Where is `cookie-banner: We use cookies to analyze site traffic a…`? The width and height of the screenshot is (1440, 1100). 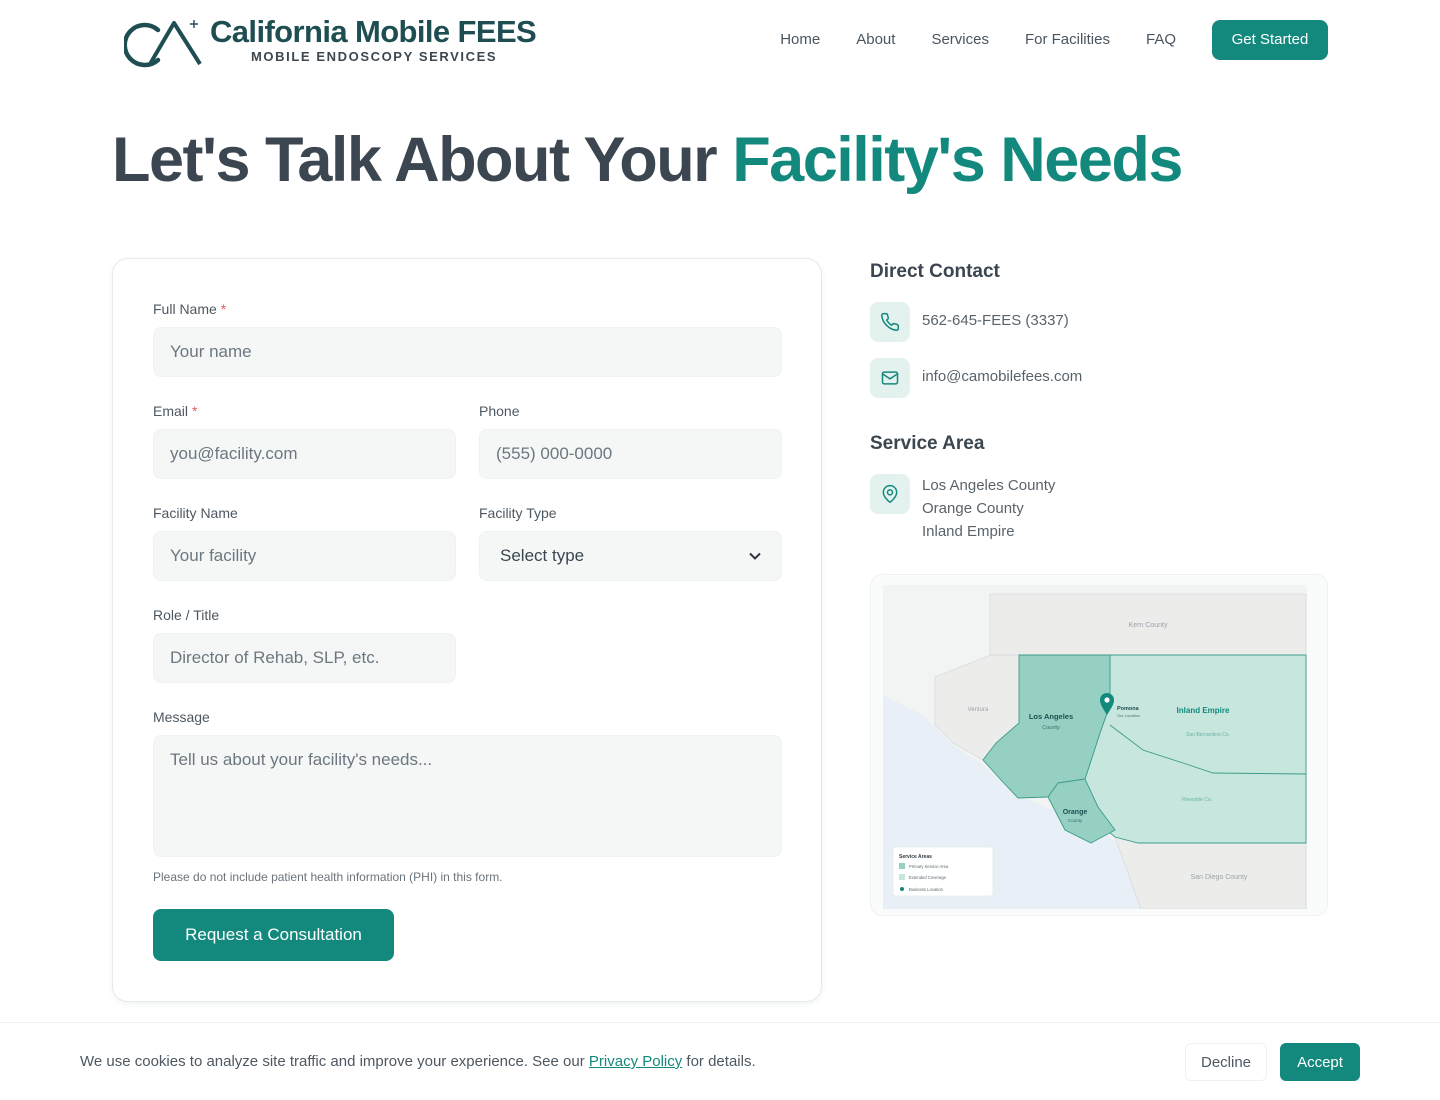 cookie-banner: We use cookies to analyze site traffic a… is located at coordinates (720, 1061).